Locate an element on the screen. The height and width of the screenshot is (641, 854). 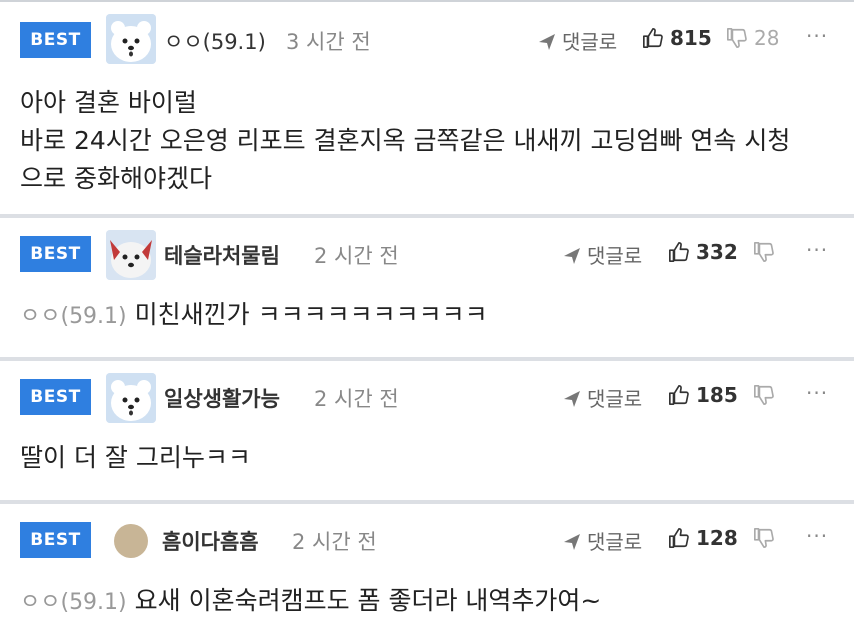
comment-line: 미친새낀가 ㅋㅋㅋㅋㅋㅋㅋㅋㅋㅋ is located at coordinates (311, 314).